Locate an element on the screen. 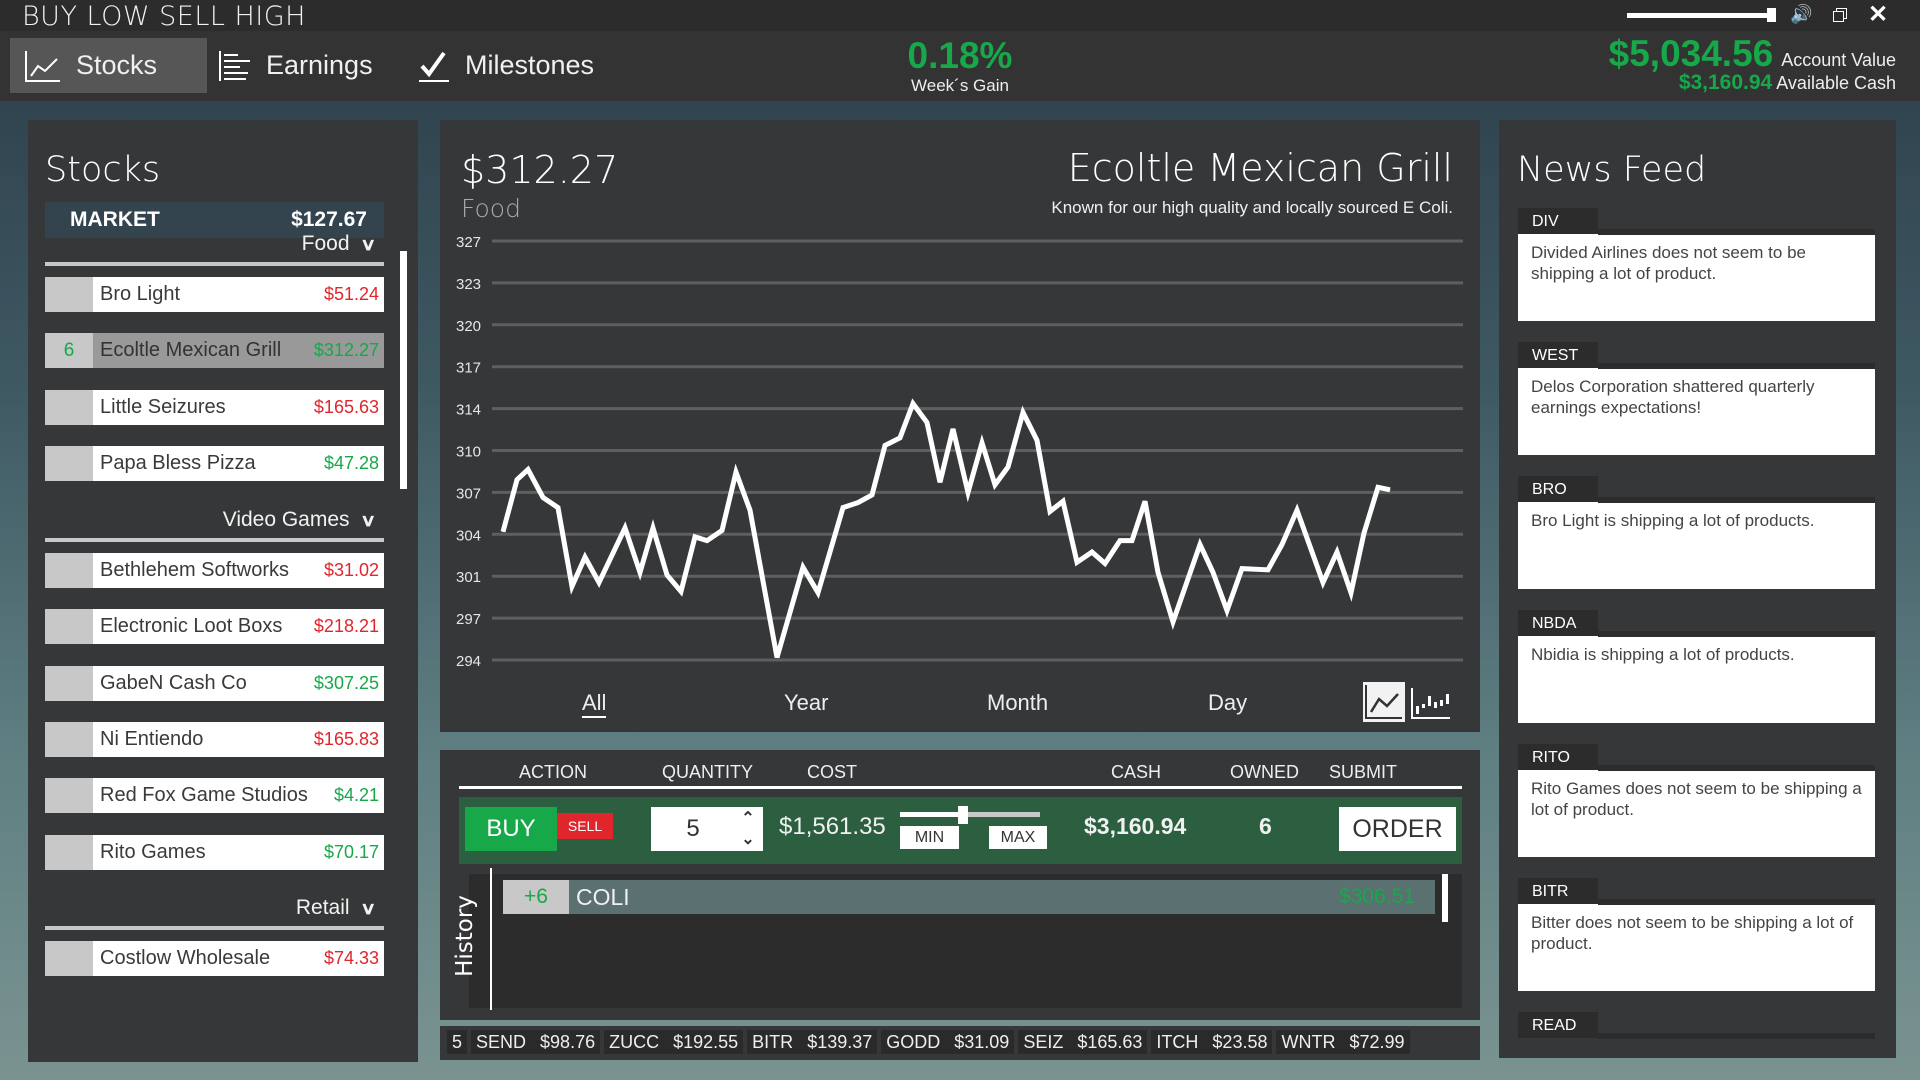  line-chart-type-icon is located at coordinates (1383, 702).